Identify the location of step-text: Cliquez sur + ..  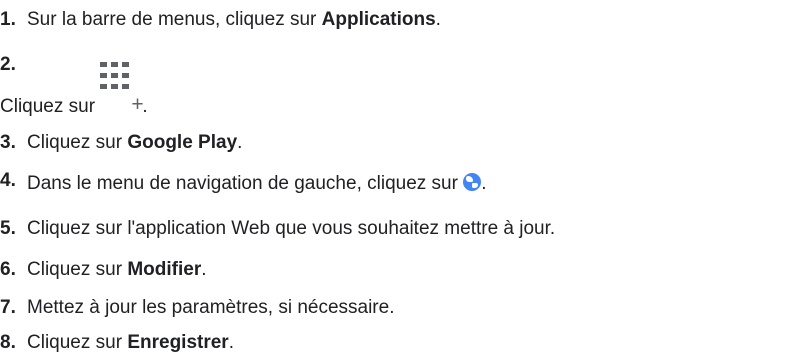
(74, 90).